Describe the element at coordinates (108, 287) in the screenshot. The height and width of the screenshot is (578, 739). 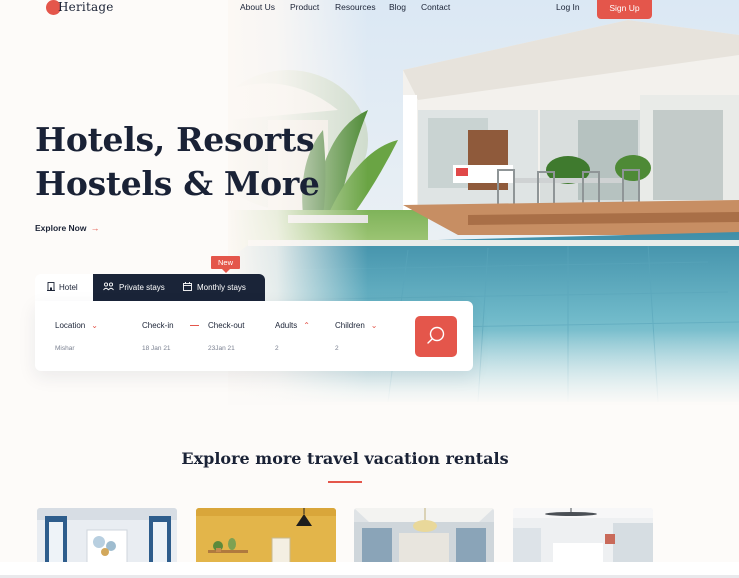
I see `private-stays-icon` at that location.